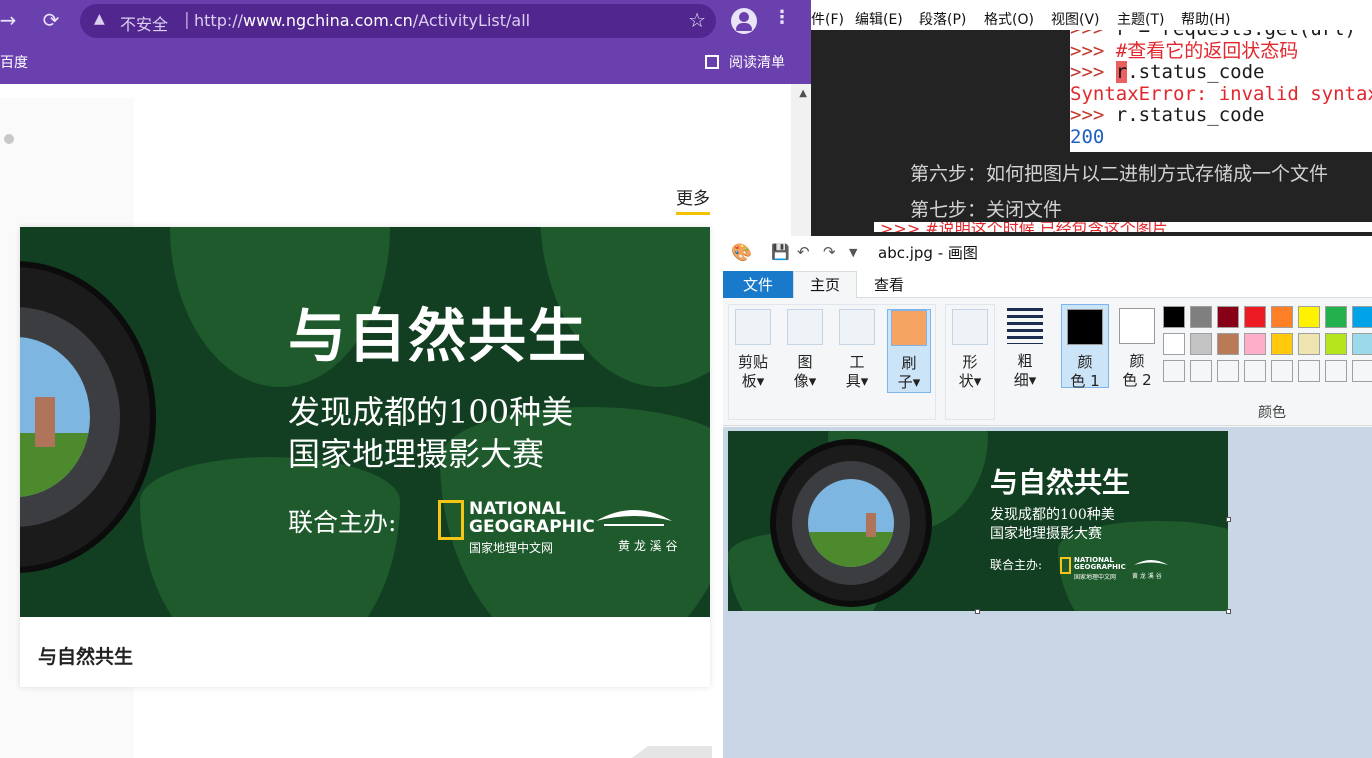 The height and width of the screenshot is (758, 1372). Describe the element at coordinates (829, 252) in the screenshot. I see `redo-icon: ↷` at that location.